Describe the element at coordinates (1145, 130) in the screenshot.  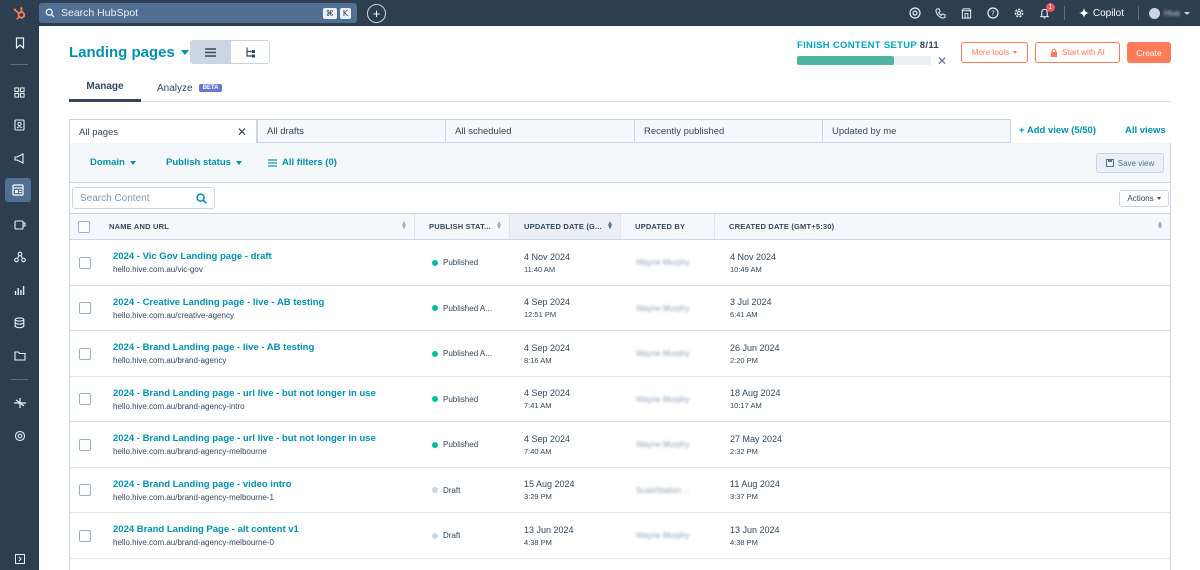
I see `all-views-link: All views` at that location.